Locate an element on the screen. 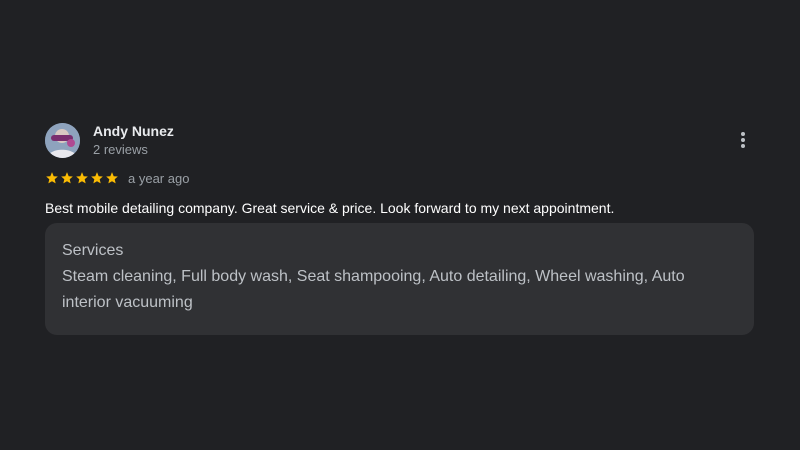 This screenshot has width=800, height=450. author-name: Andy Nunez is located at coordinates (133, 131).